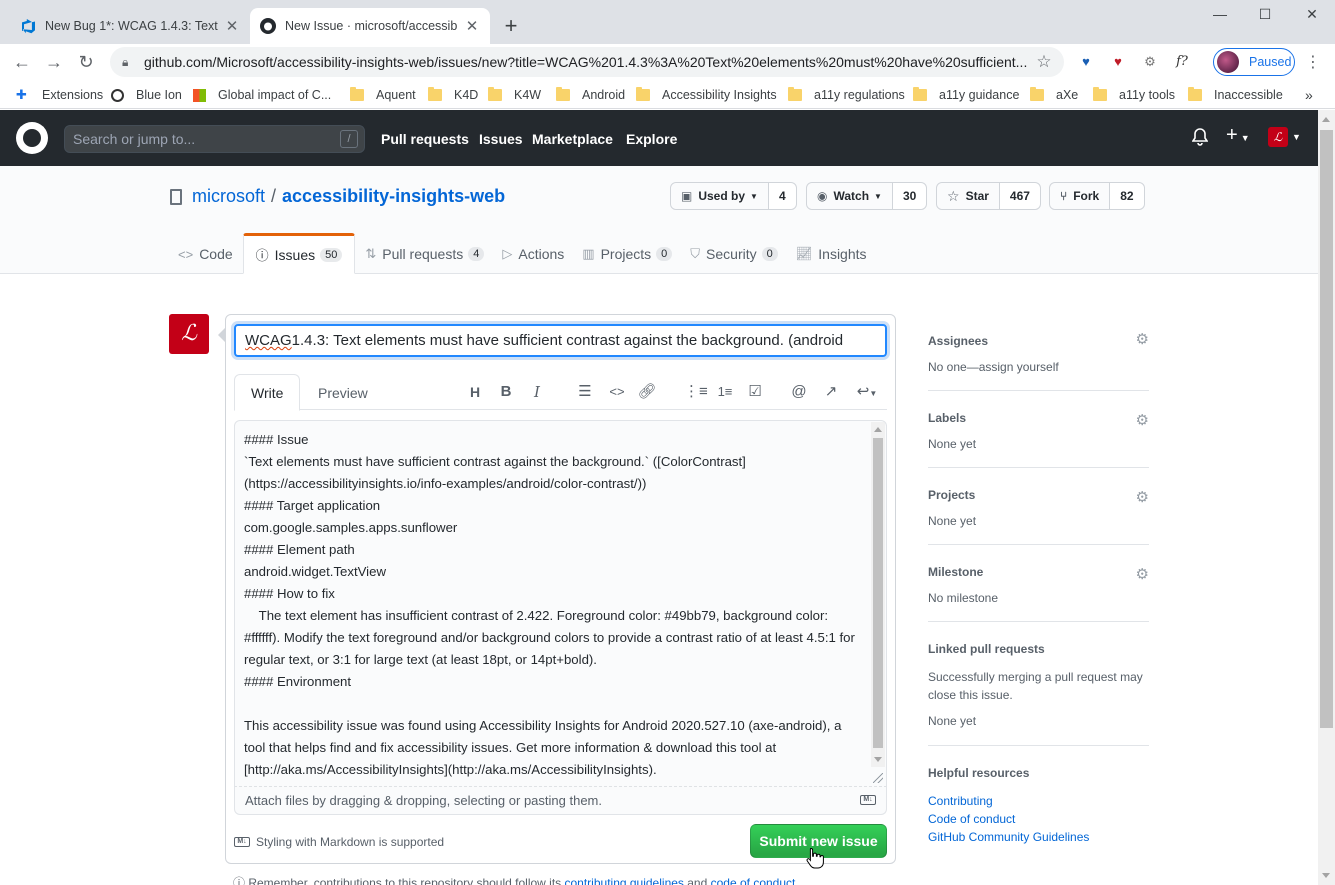  I want to click on tab-code: <> Code, so click(205, 254).